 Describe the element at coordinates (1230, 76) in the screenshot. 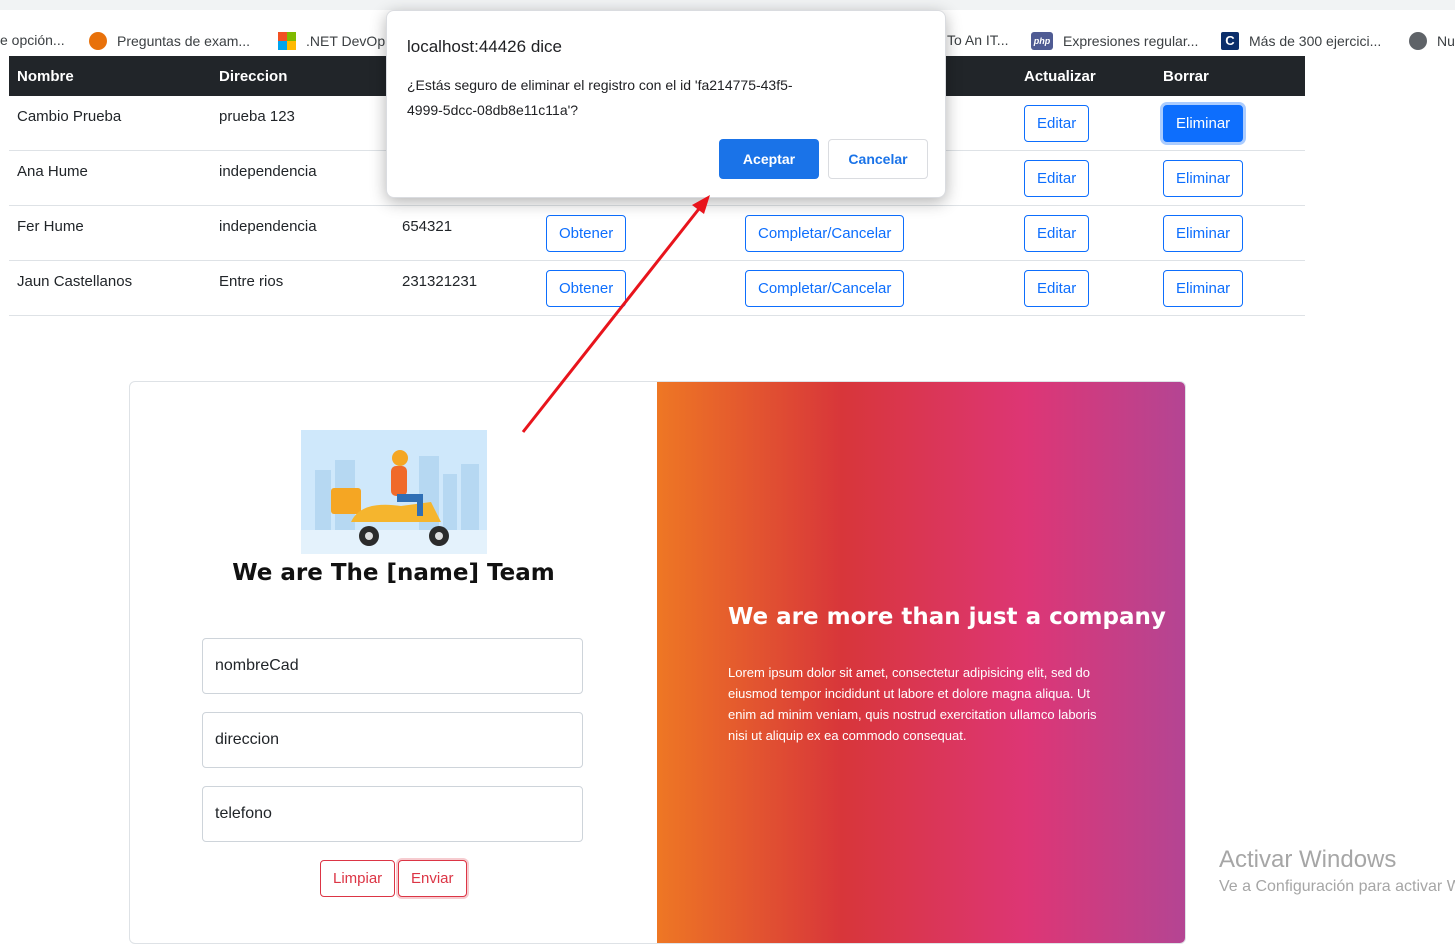

I see `header-borrar: Borrar` at that location.